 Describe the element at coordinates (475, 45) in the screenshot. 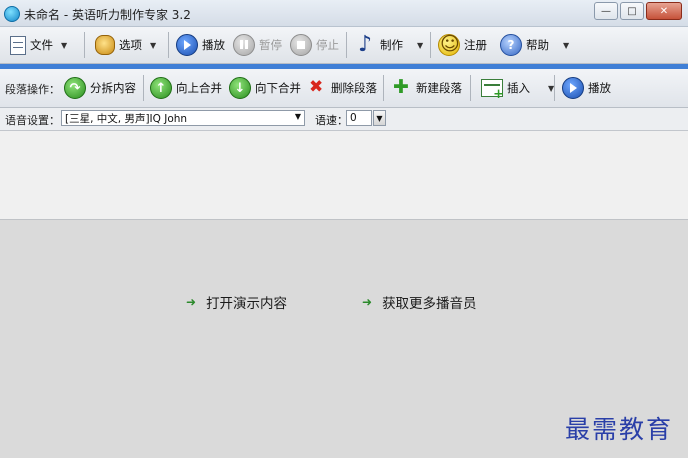

I see `register-label: 注册` at that location.